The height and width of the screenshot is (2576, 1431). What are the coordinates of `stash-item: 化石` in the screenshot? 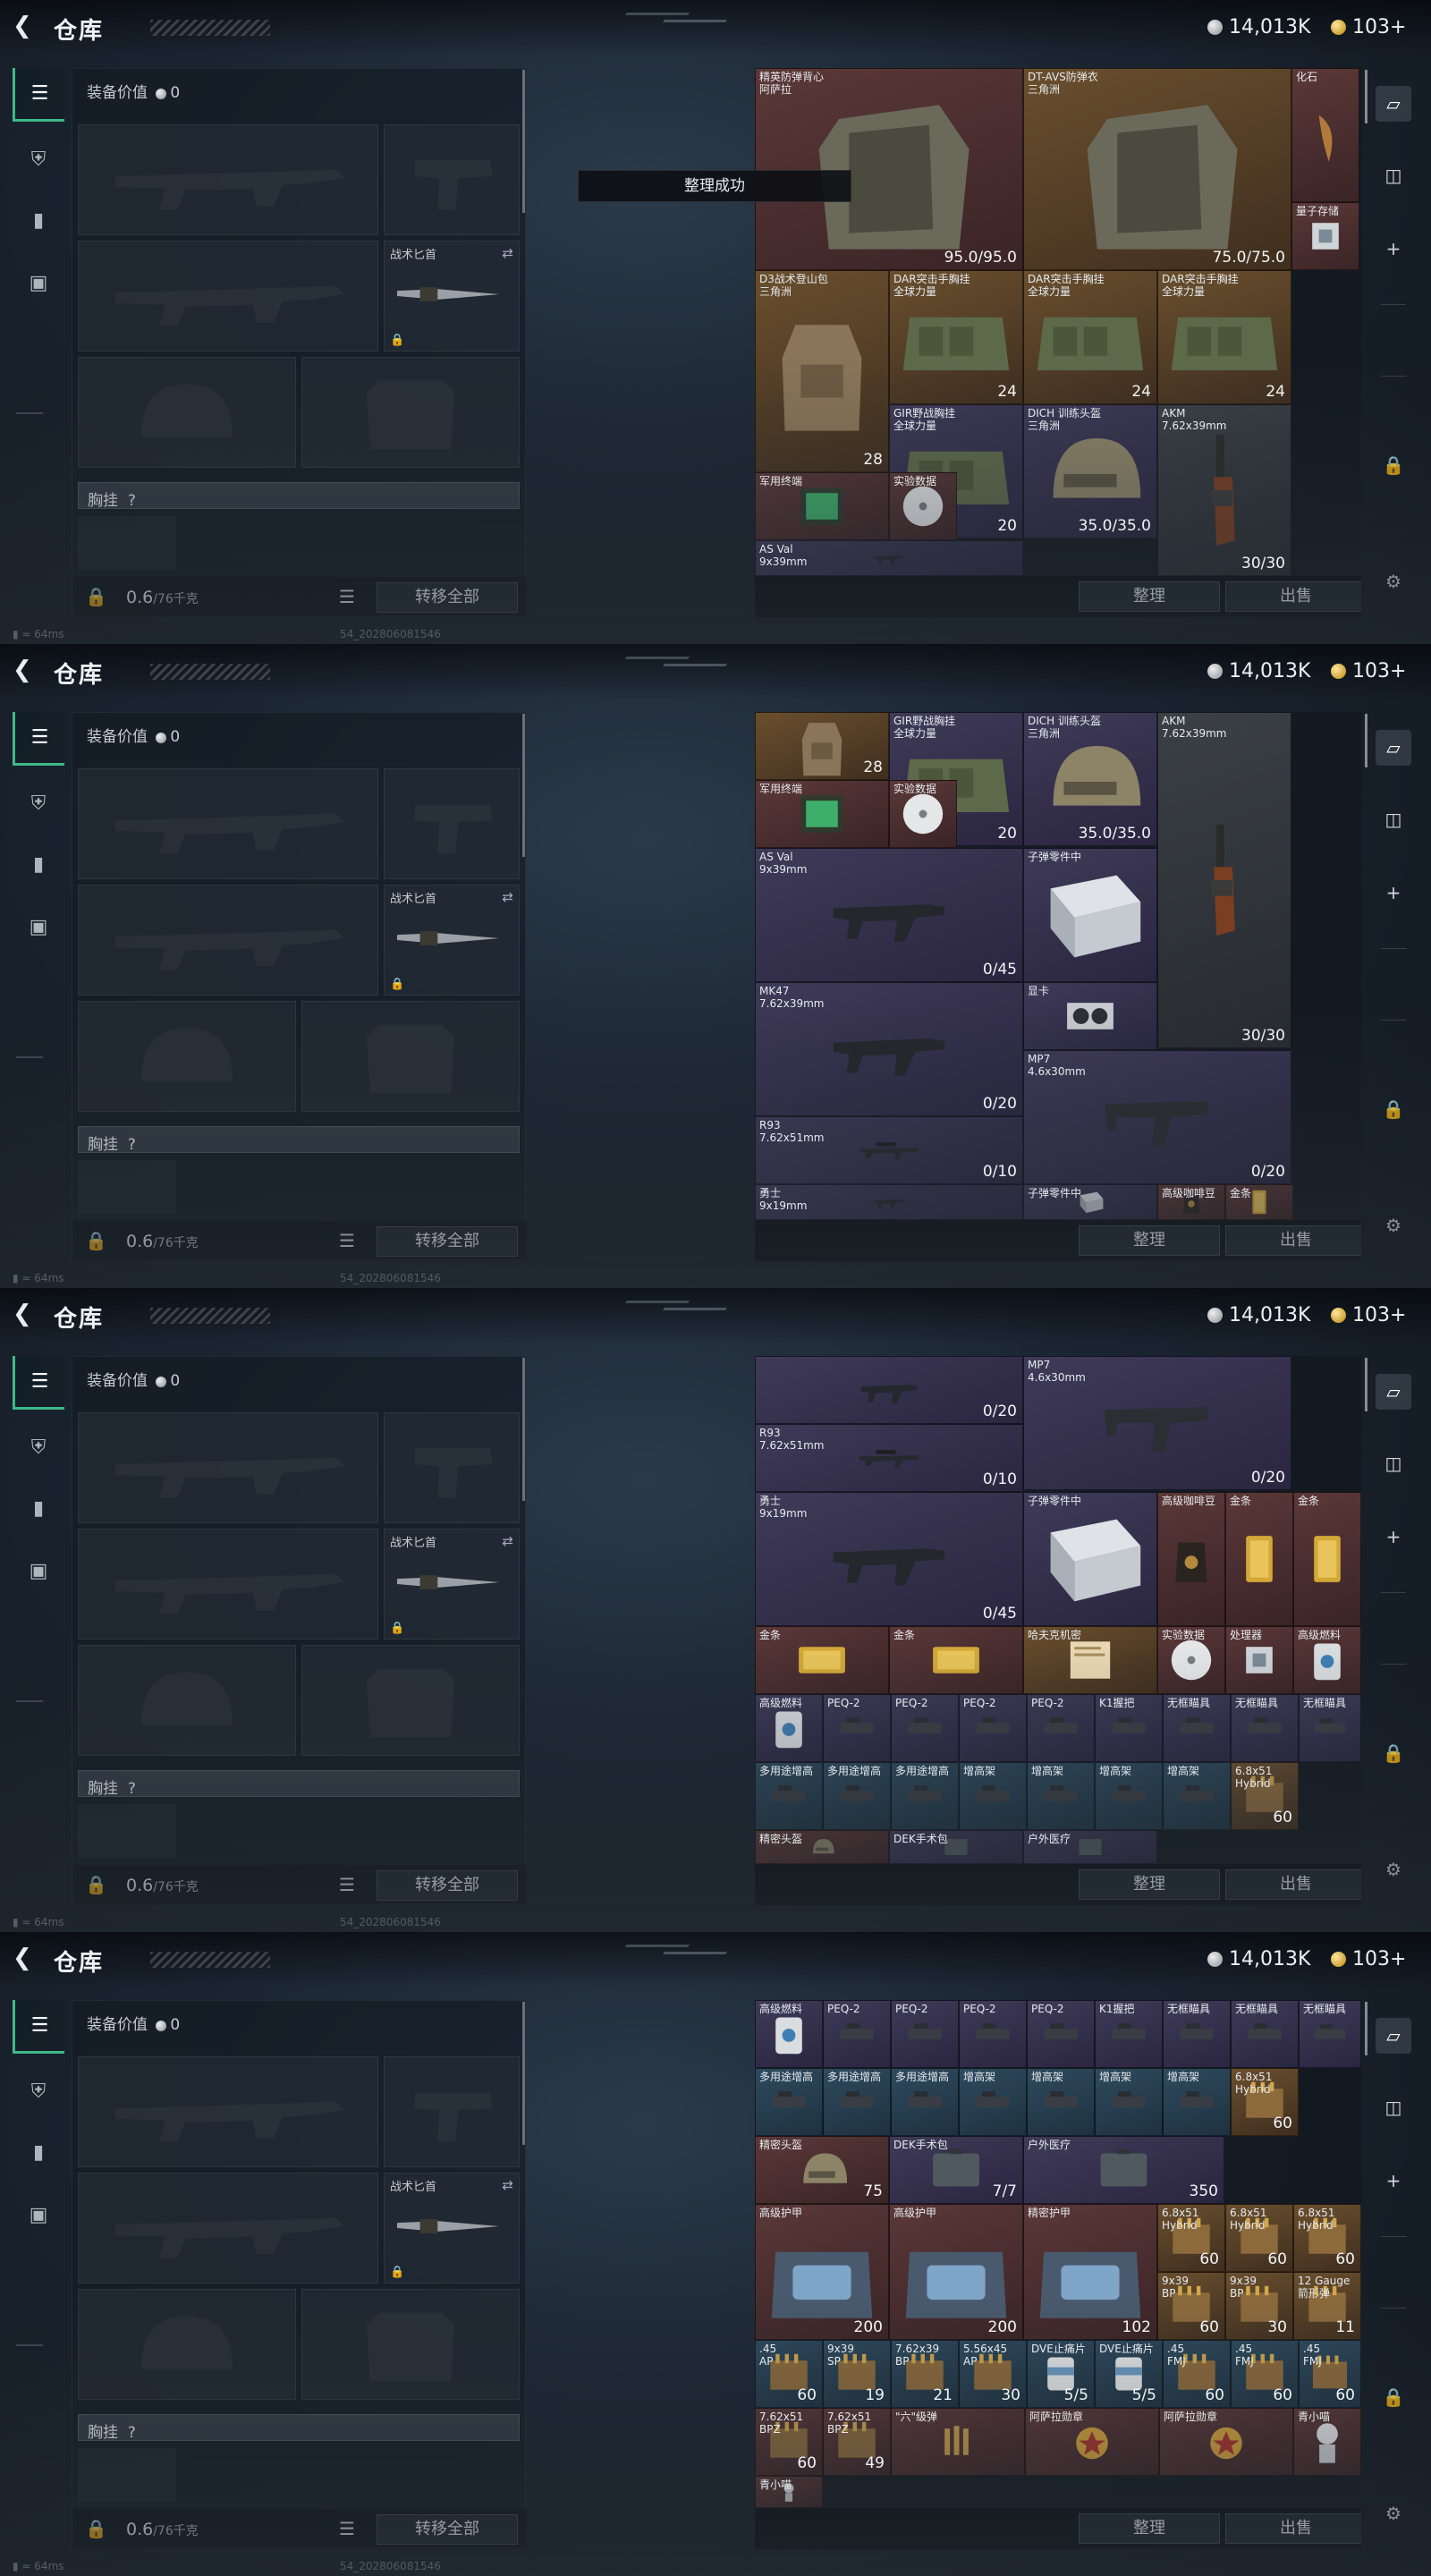 It's located at (1325, 135).